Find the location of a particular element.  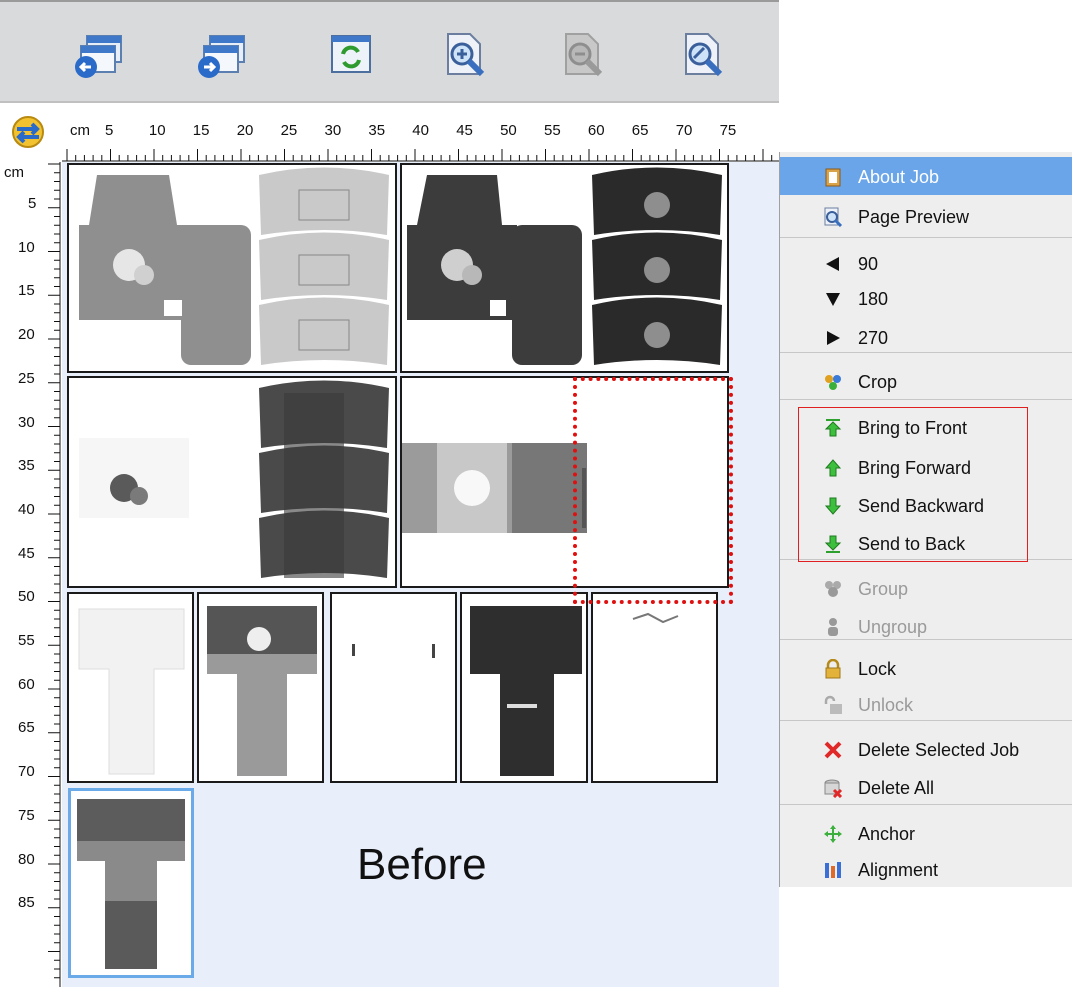

ruler-unit-label-vertical: cm is located at coordinates (14, 172).